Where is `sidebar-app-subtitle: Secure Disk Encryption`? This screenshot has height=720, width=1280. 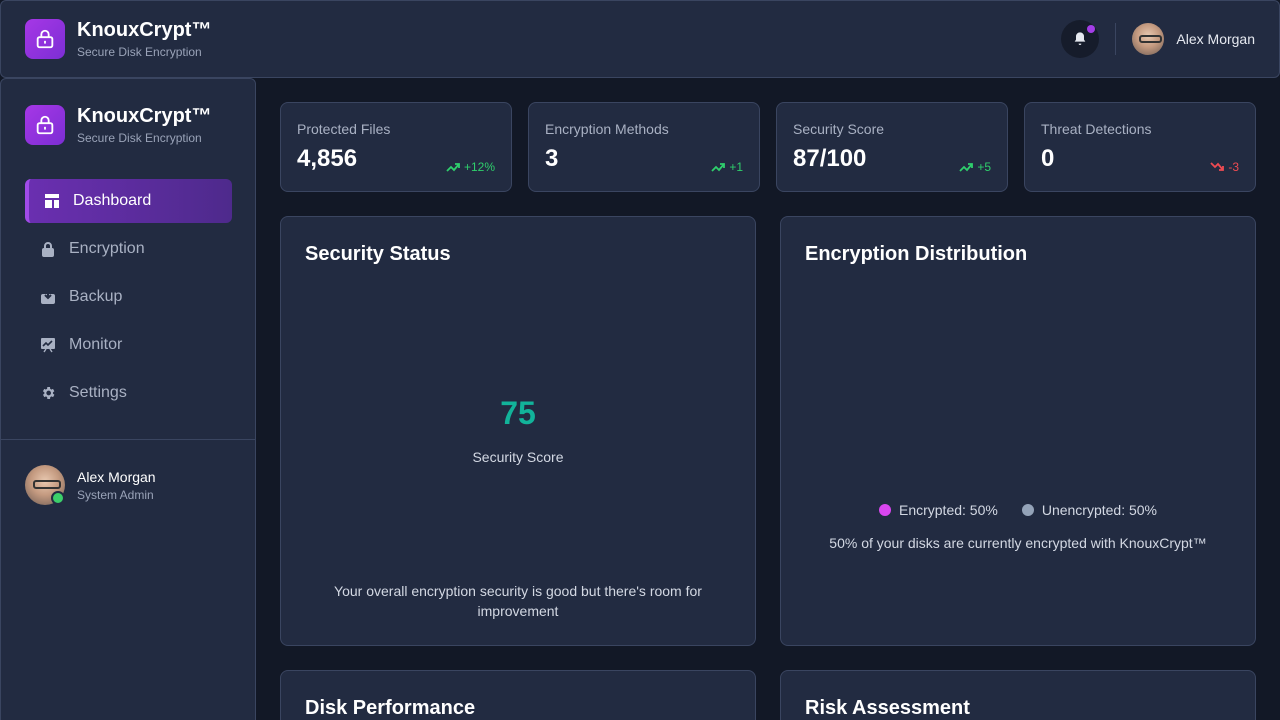 sidebar-app-subtitle: Secure Disk Encryption is located at coordinates (139, 138).